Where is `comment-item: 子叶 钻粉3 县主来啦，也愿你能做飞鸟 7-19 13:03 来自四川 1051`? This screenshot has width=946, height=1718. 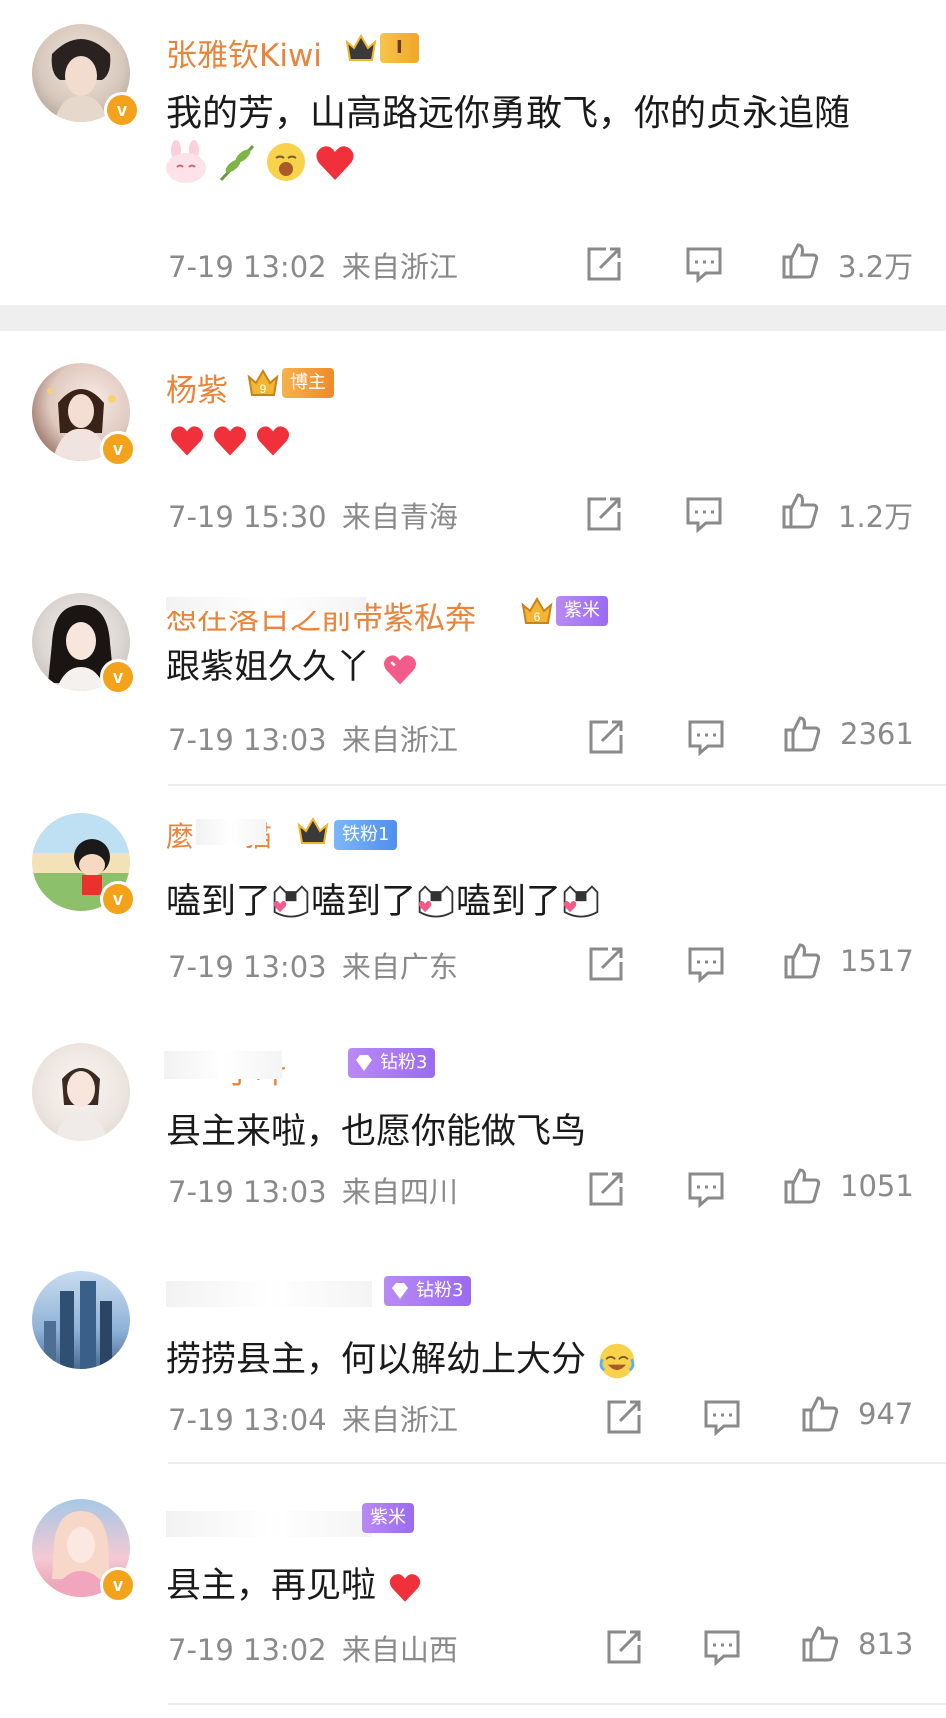 comment-item: 子叶 钻粉3 县主来啦，也愿你能做飞鸟 7-19 13:03 来自四川 1051 is located at coordinates (473, 1125).